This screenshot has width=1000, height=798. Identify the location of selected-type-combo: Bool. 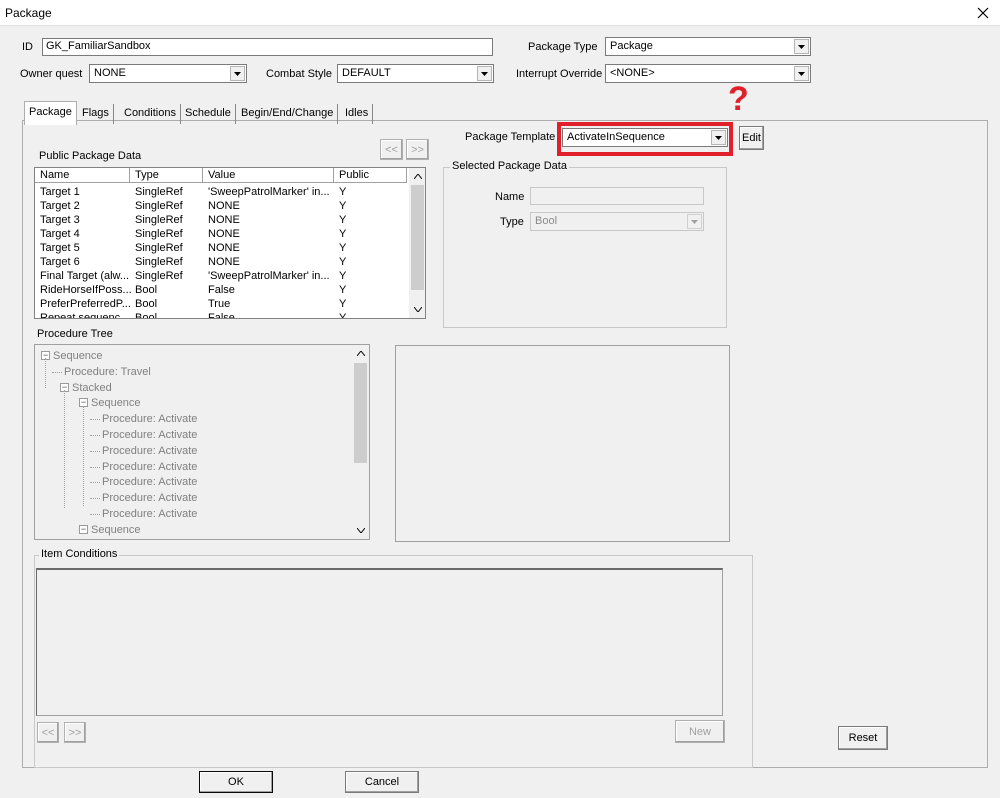
(617, 221).